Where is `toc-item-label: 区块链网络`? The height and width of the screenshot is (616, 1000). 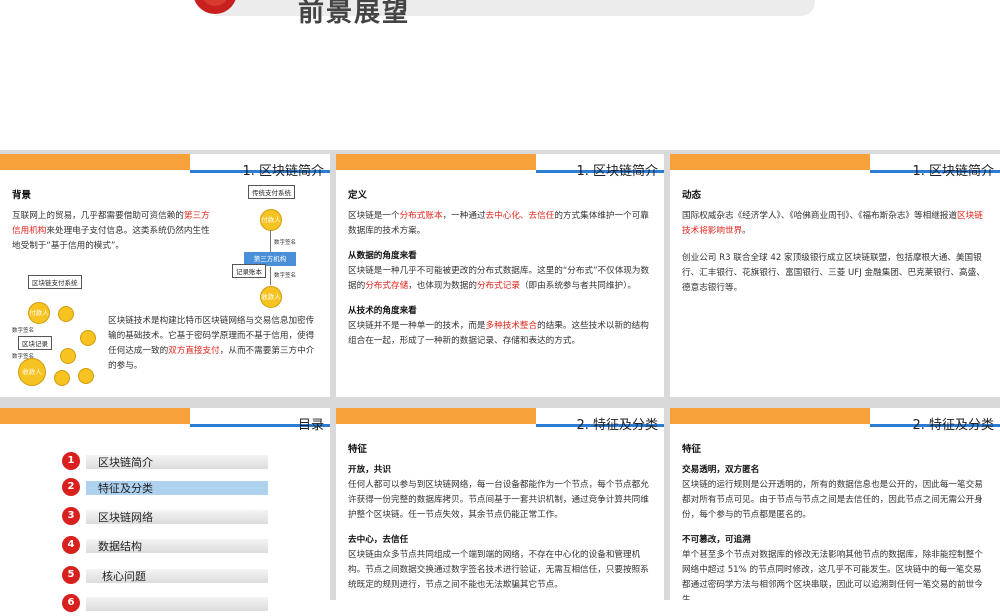
toc-item-label: 区块链网络 is located at coordinates (125, 517).